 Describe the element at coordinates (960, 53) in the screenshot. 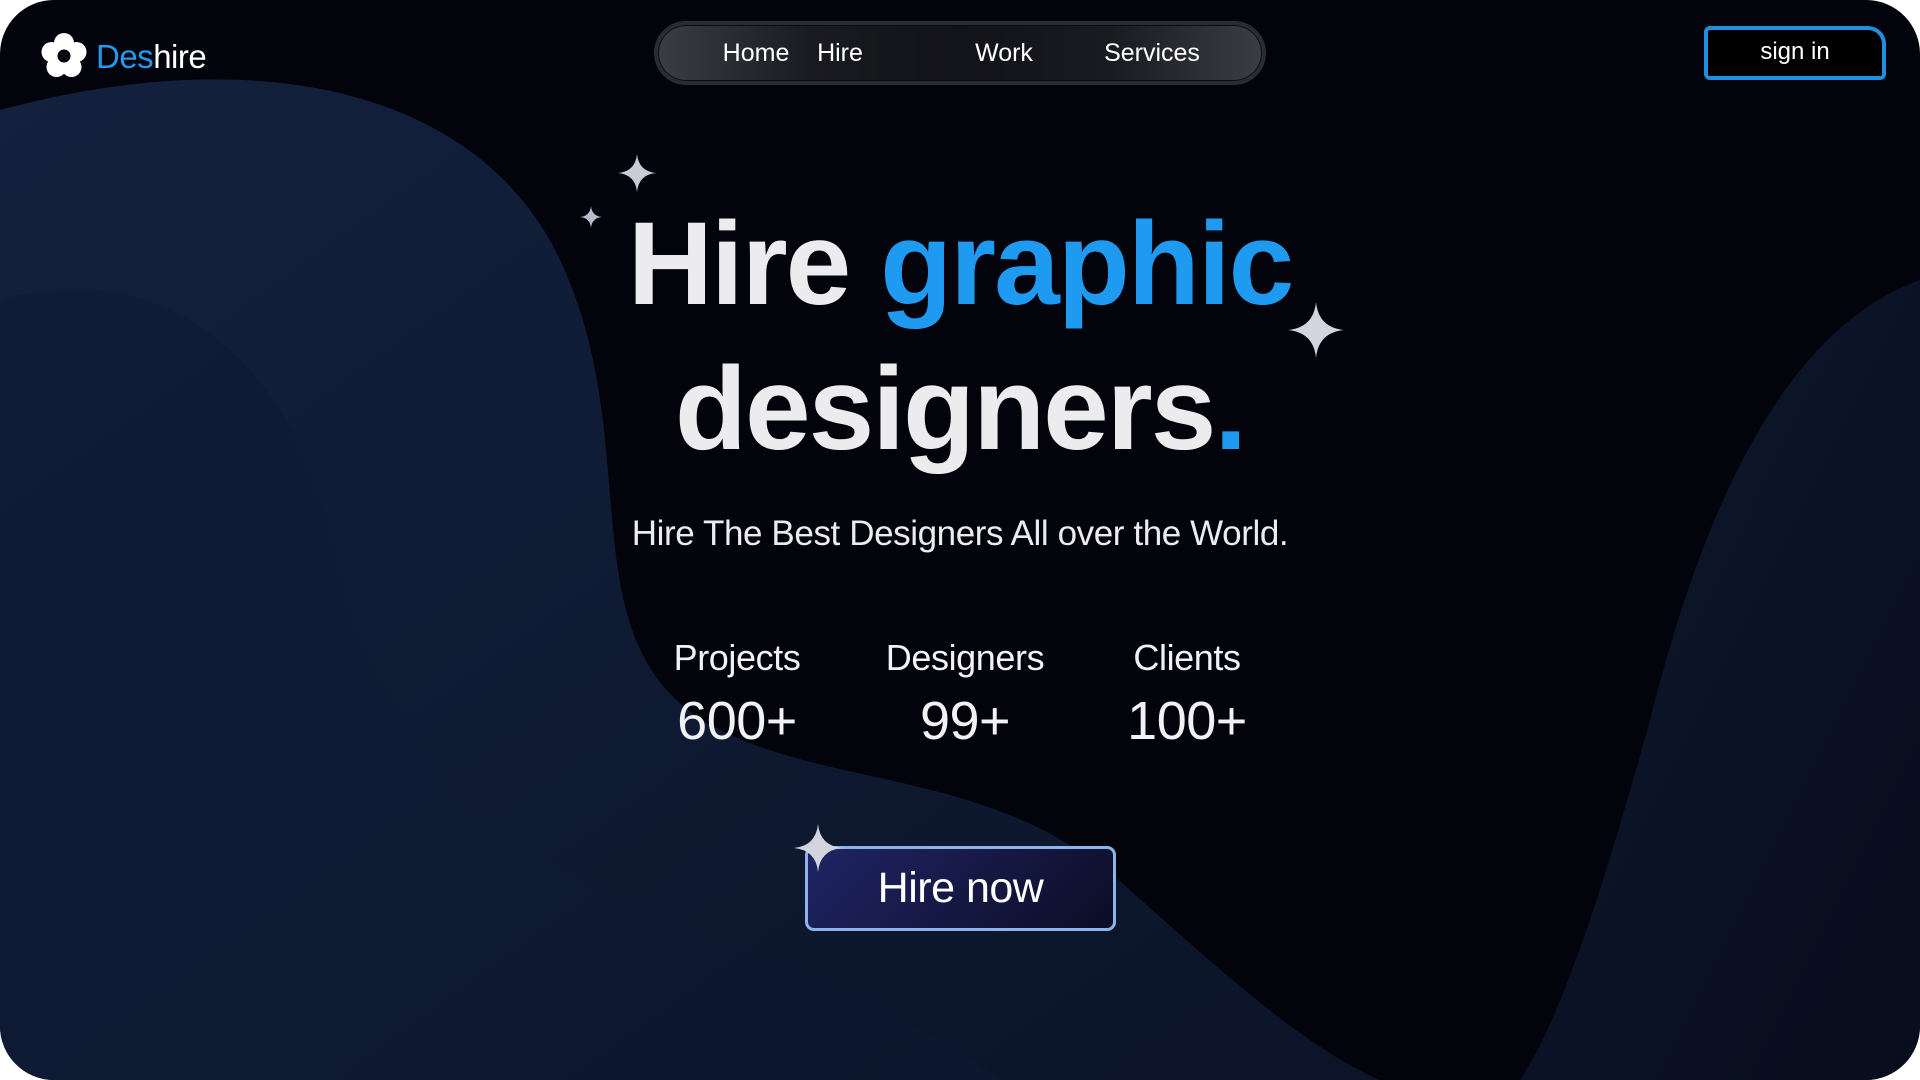

I see `main-nav: Home Hire Work Services` at that location.